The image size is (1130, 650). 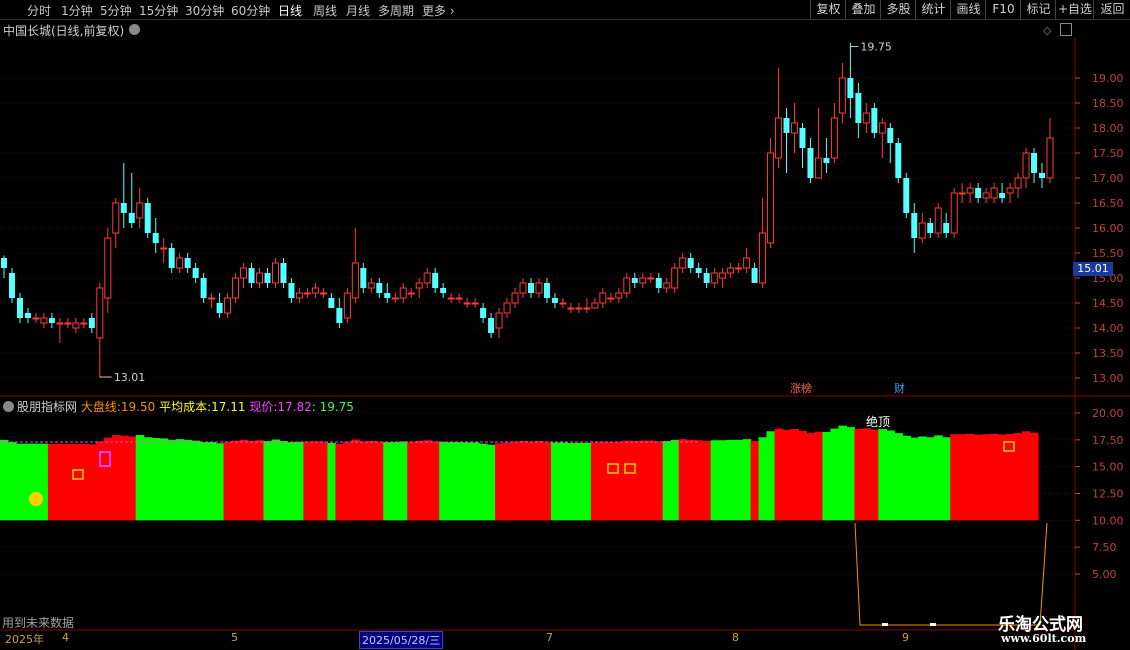 I want to click on event-label: 涨榜, so click(x=801, y=388).